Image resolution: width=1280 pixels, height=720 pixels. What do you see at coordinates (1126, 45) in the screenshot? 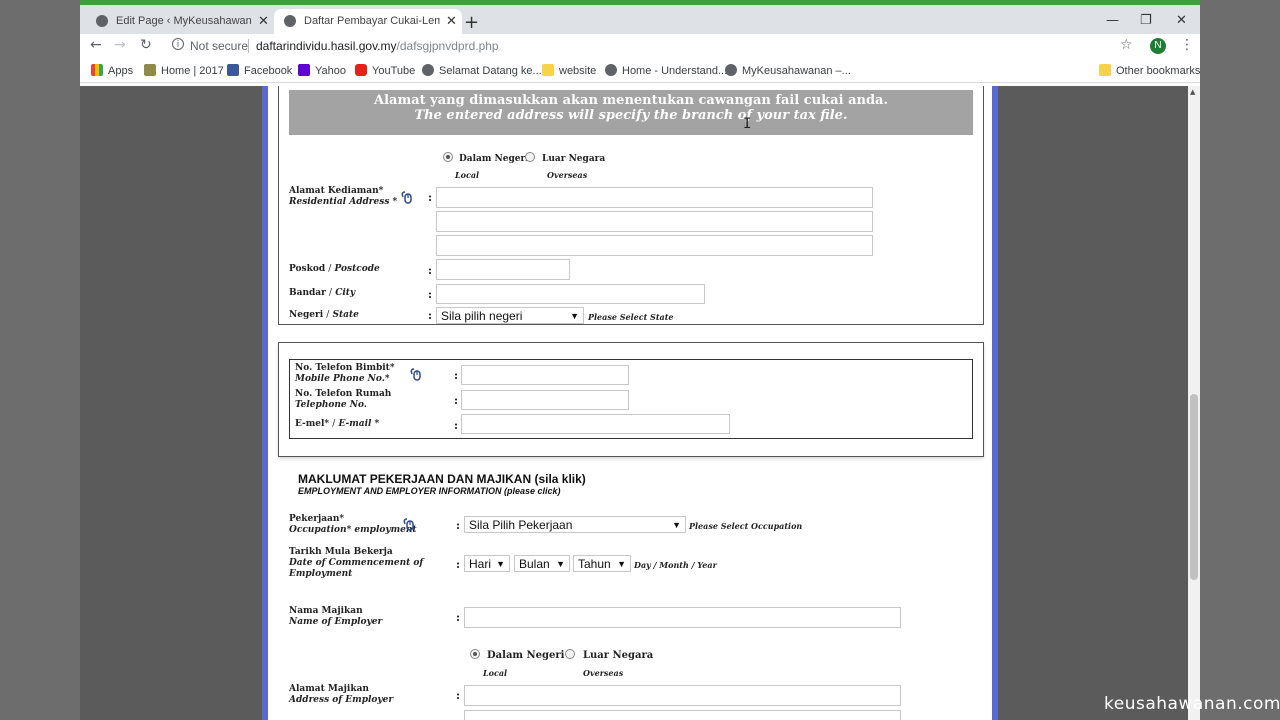
I see `bookmark-star-icon: ☆` at bounding box center [1126, 45].